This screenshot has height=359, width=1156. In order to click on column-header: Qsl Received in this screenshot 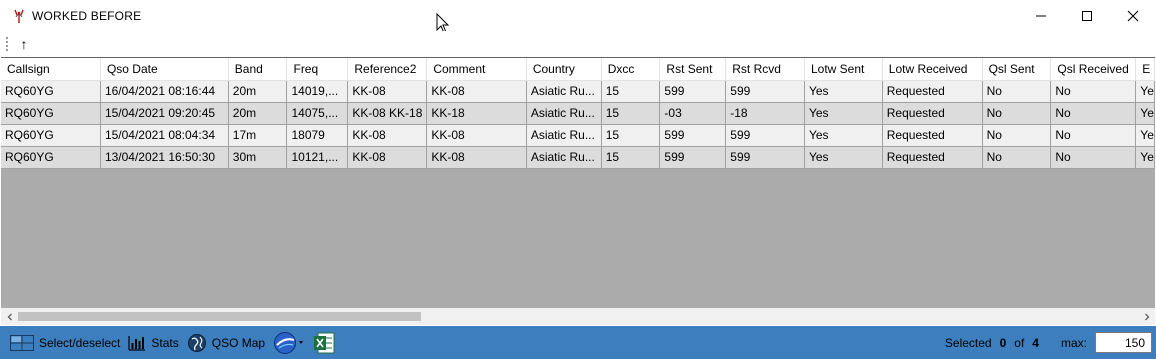, I will do `click(1093, 69)`.